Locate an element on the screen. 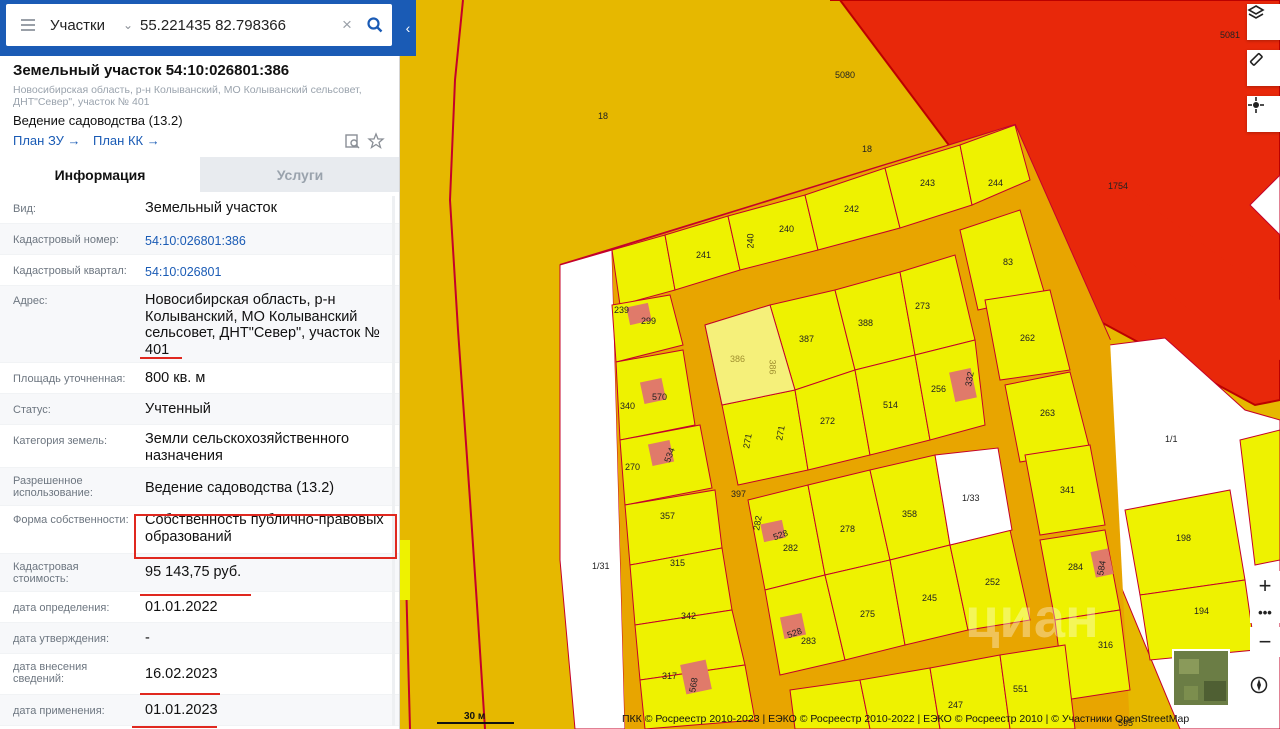  search-type-select: Участки is located at coordinates (83, 25).